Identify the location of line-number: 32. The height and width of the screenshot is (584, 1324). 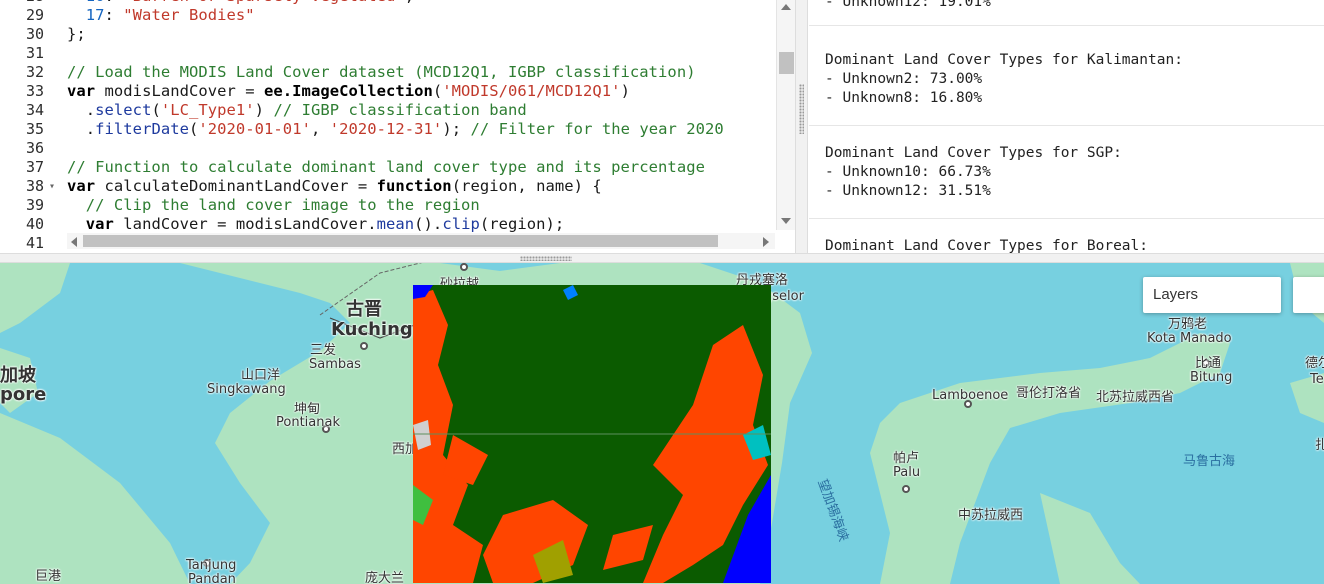
(34, 72).